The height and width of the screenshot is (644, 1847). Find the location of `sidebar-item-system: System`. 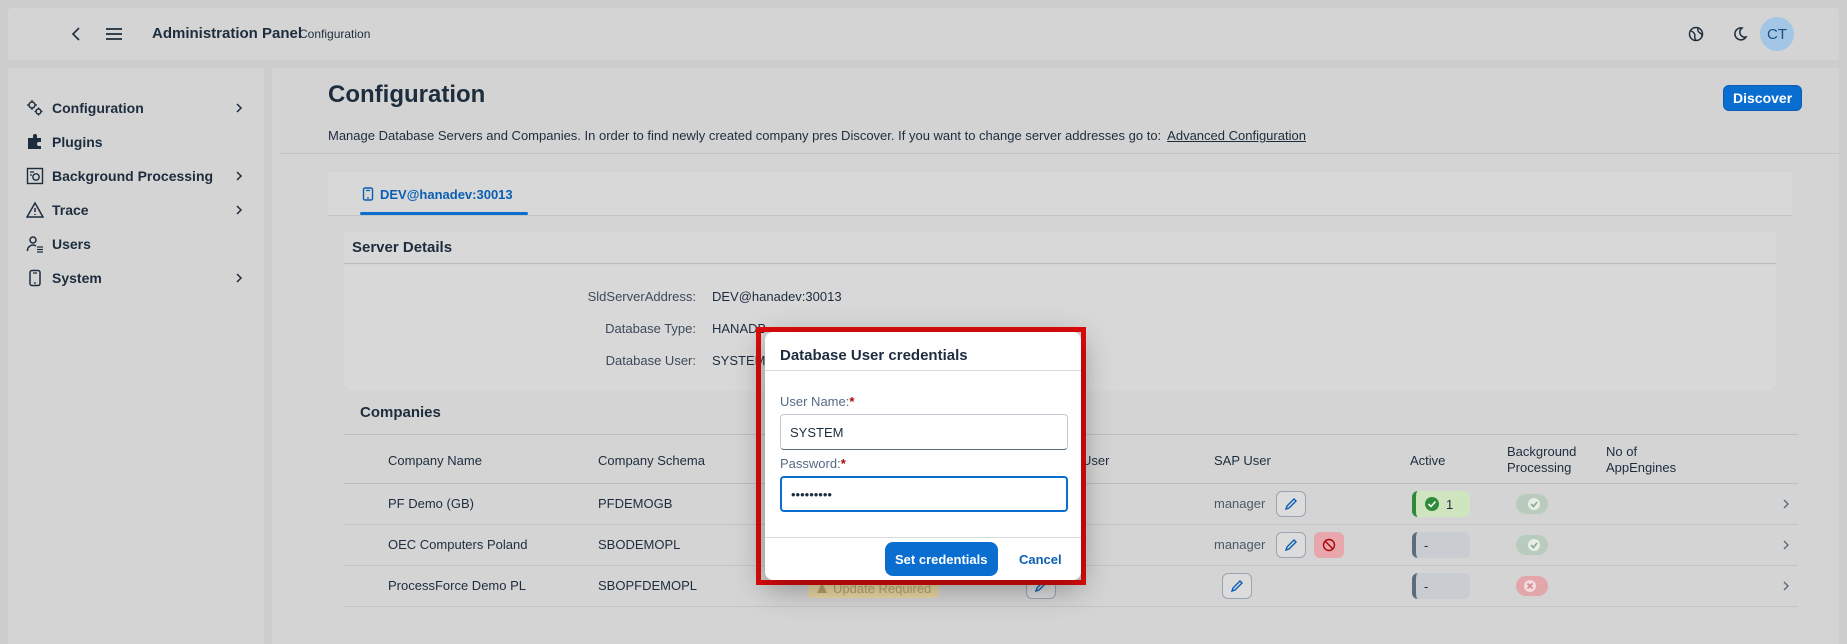

sidebar-item-system: System is located at coordinates (136, 278).